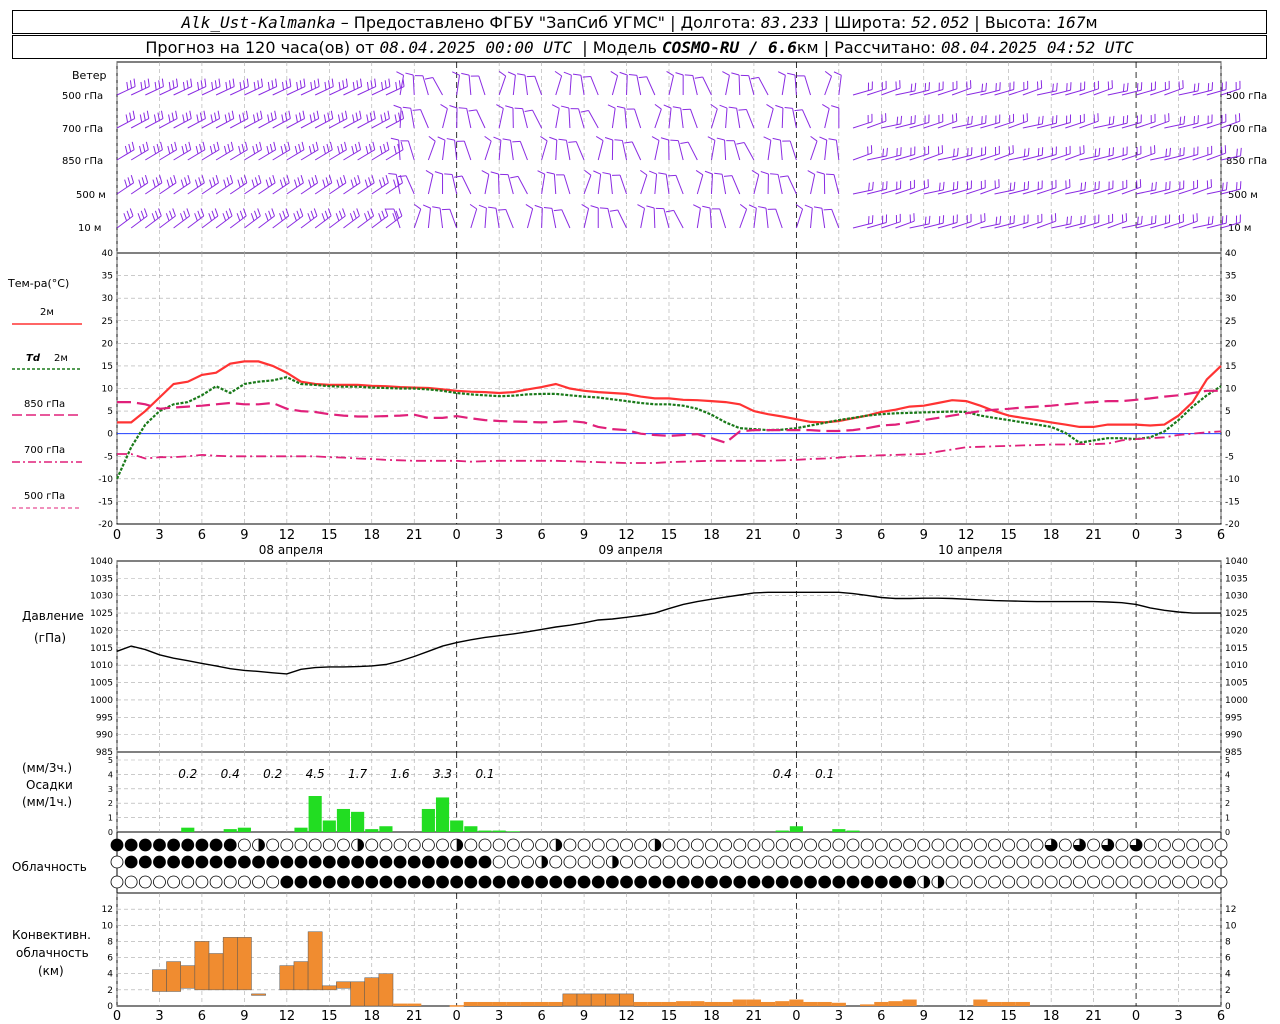 This screenshot has height=1024, width=1280. I want to click on legend-850-label: 850 гПа, so click(44, 404).